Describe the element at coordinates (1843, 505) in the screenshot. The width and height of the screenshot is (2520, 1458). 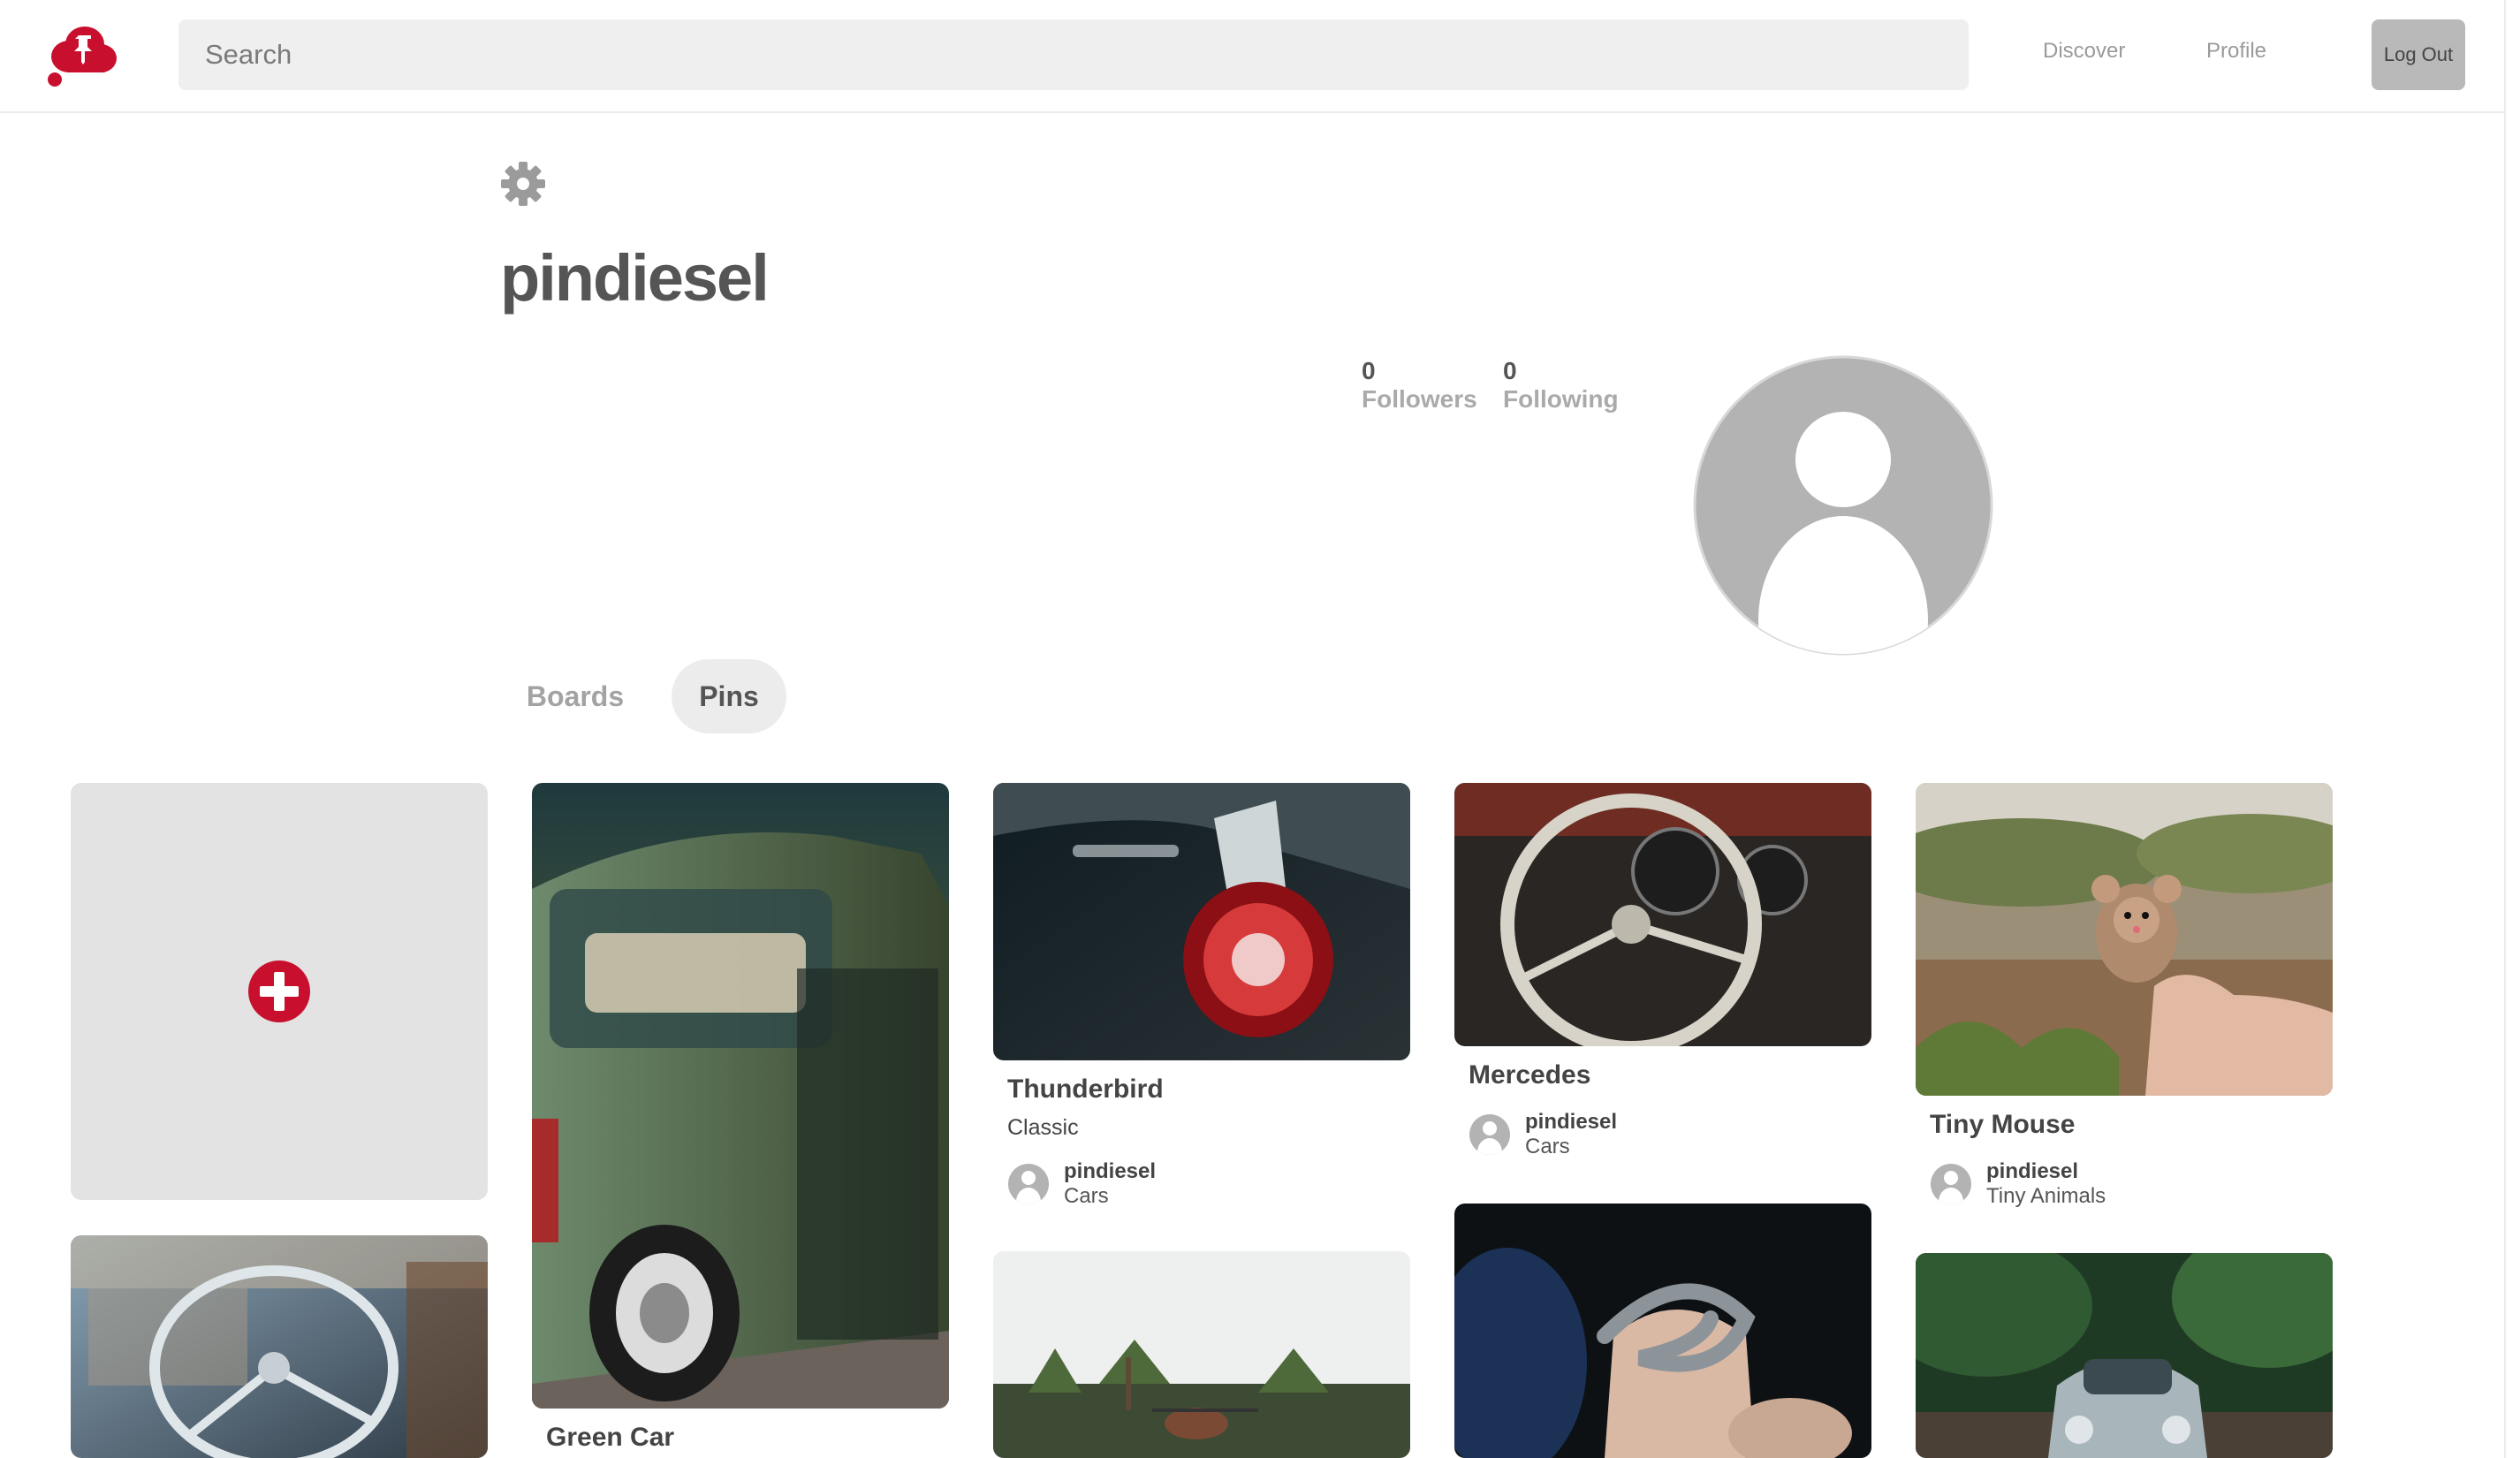
I see `profile-avatar-icon` at that location.